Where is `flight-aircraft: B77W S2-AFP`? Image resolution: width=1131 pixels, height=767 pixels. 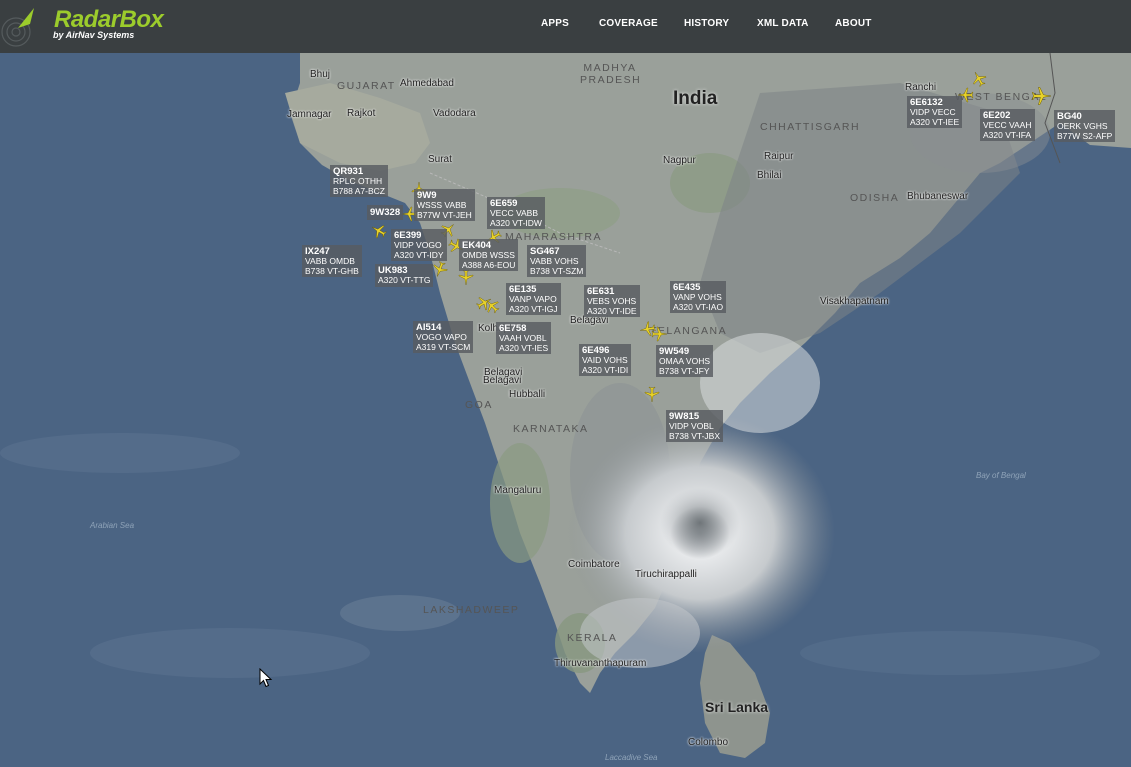
flight-aircraft: B77W S2-AFP is located at coordinates (1085, 135).